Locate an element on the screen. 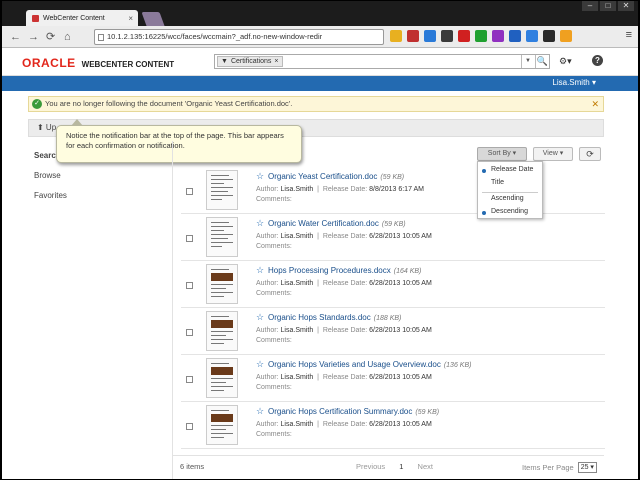  notification-close-icon: ✕ is located at coordinates (595, 104).